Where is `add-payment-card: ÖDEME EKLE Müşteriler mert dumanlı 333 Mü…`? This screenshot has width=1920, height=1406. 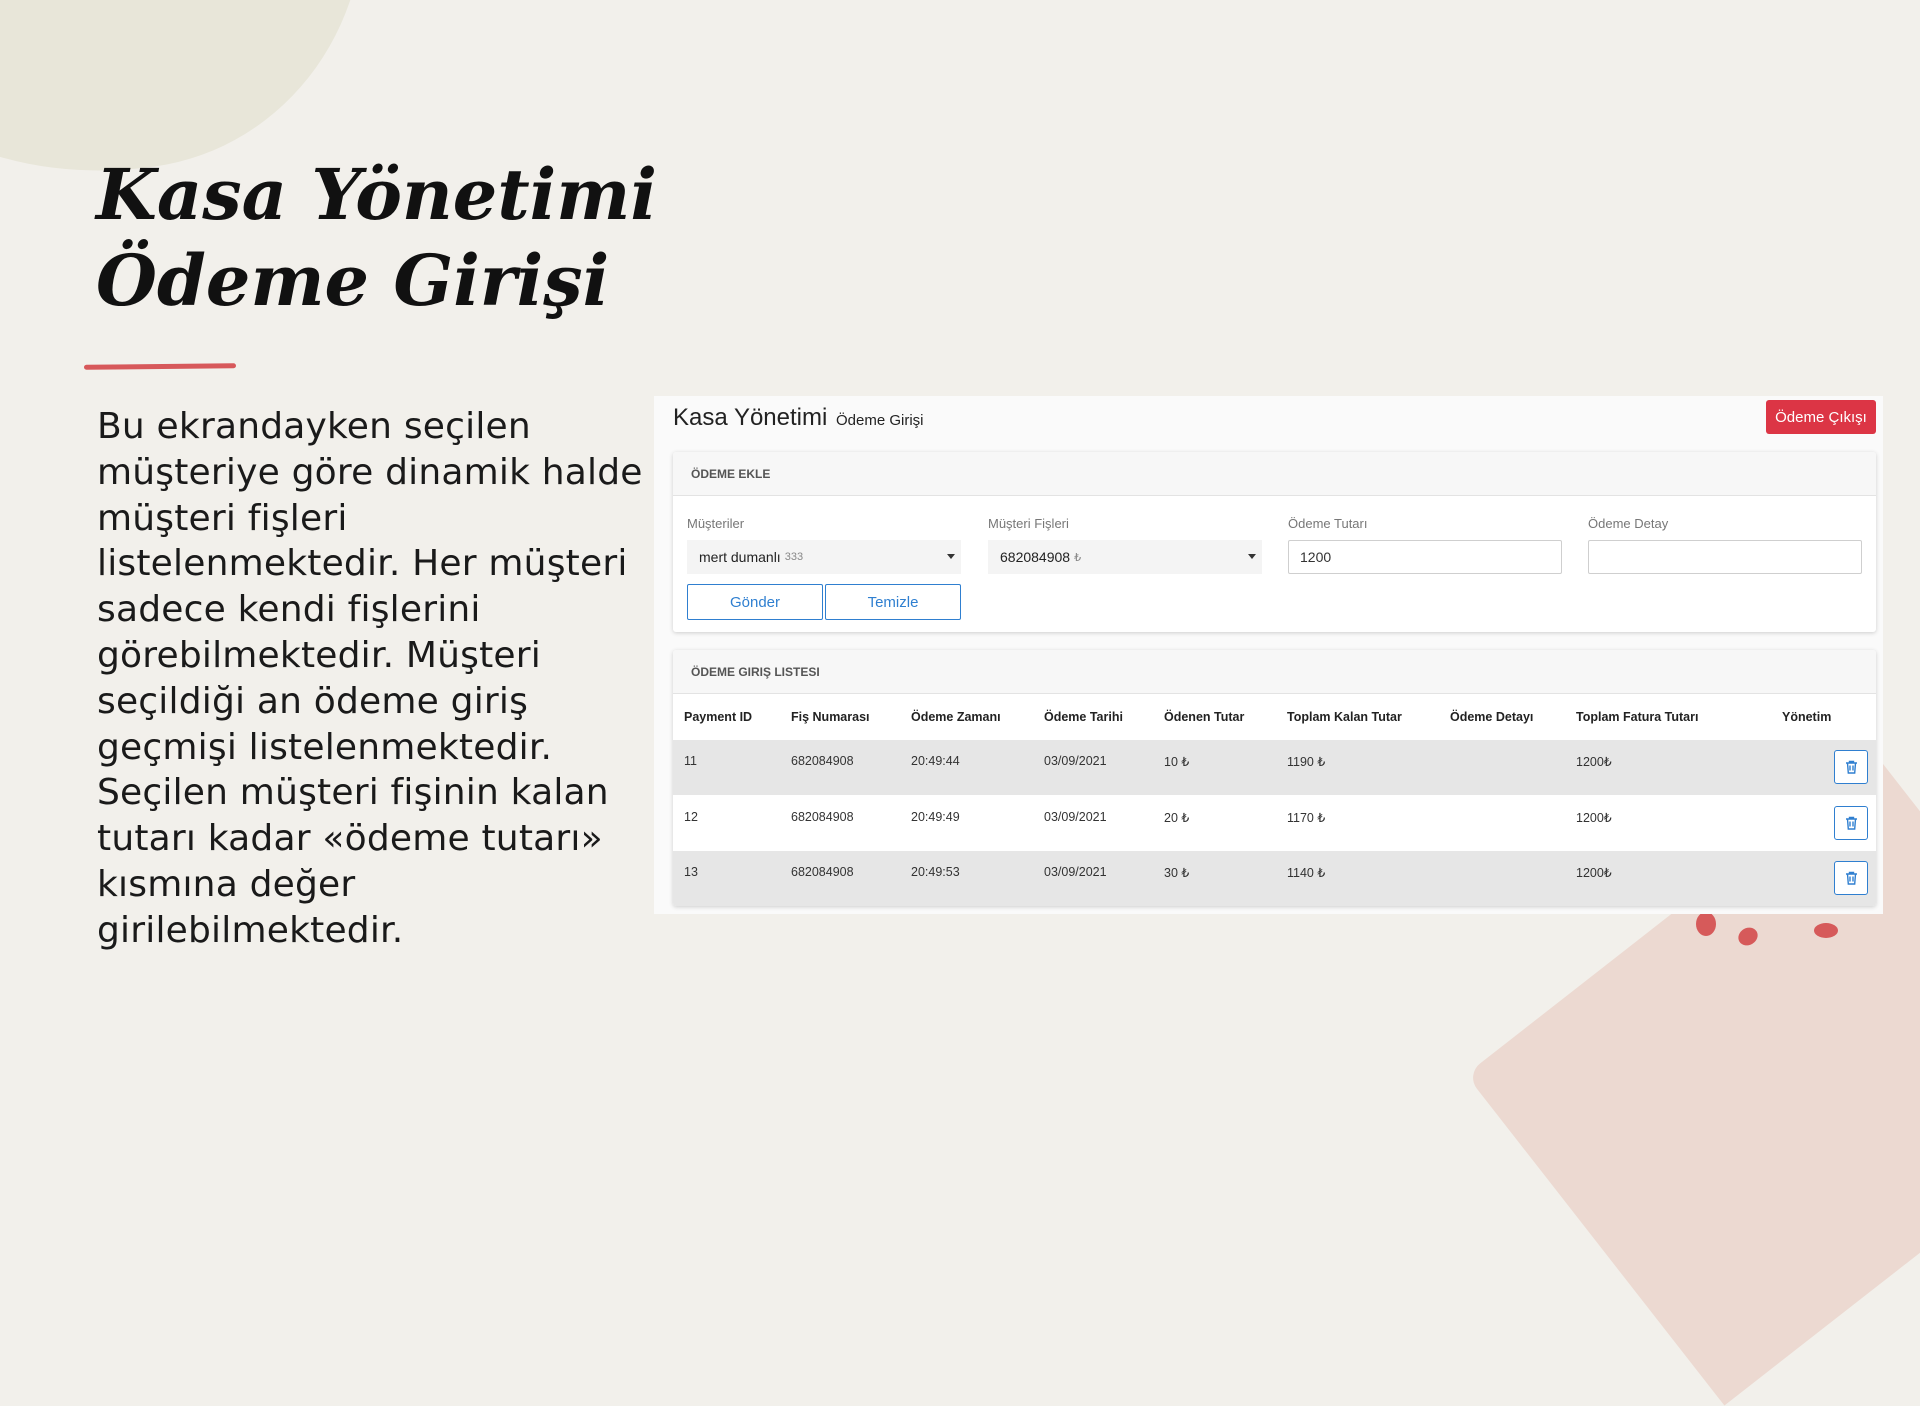
add-payment-card: ÖDEME EKLE Müşteriler mert dumanlı 333 Mü… is located at coordinates (1274, 542).